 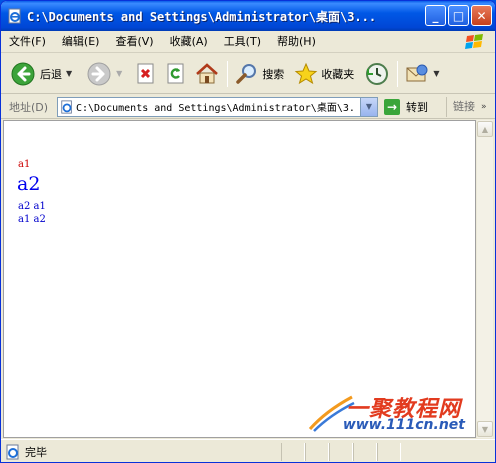 What do you see at coordinates (29, 184) in the screenshot?
I see `text-a2-large: a2` at bounding box center [29, 184].